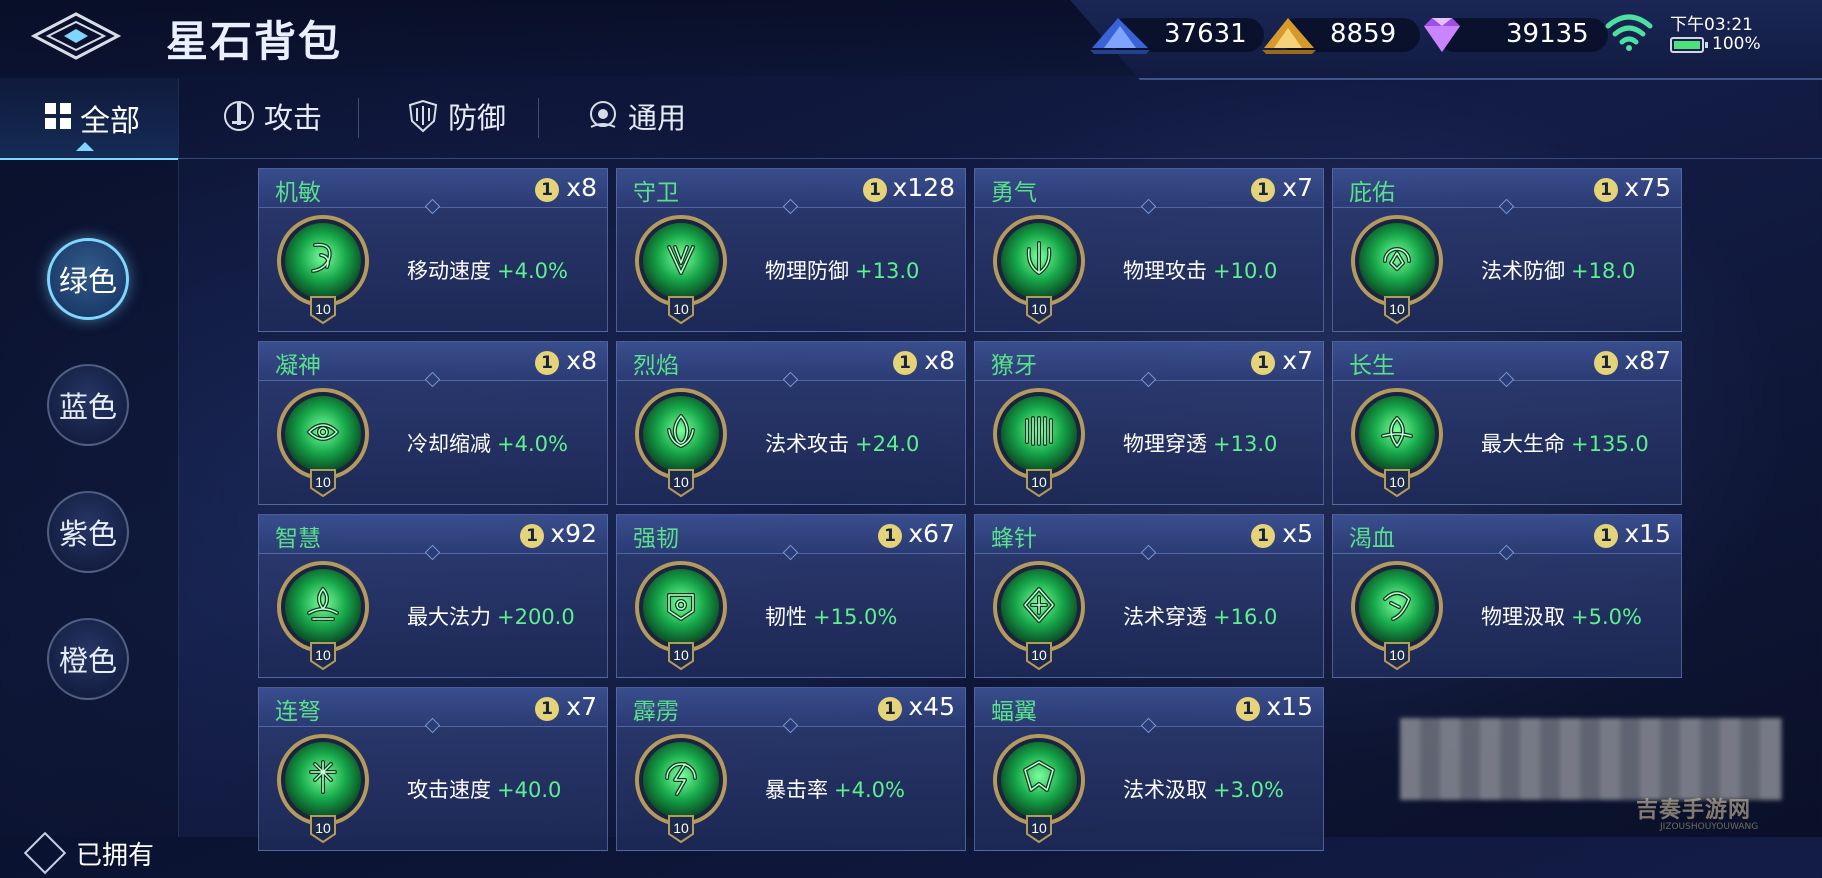 The height and width of the screenshot is (878, 1822). What do you see at coordinates (1547, 34) in the screenshot?
I see `currency-value: 39135` at bounding box center [1547, 34].